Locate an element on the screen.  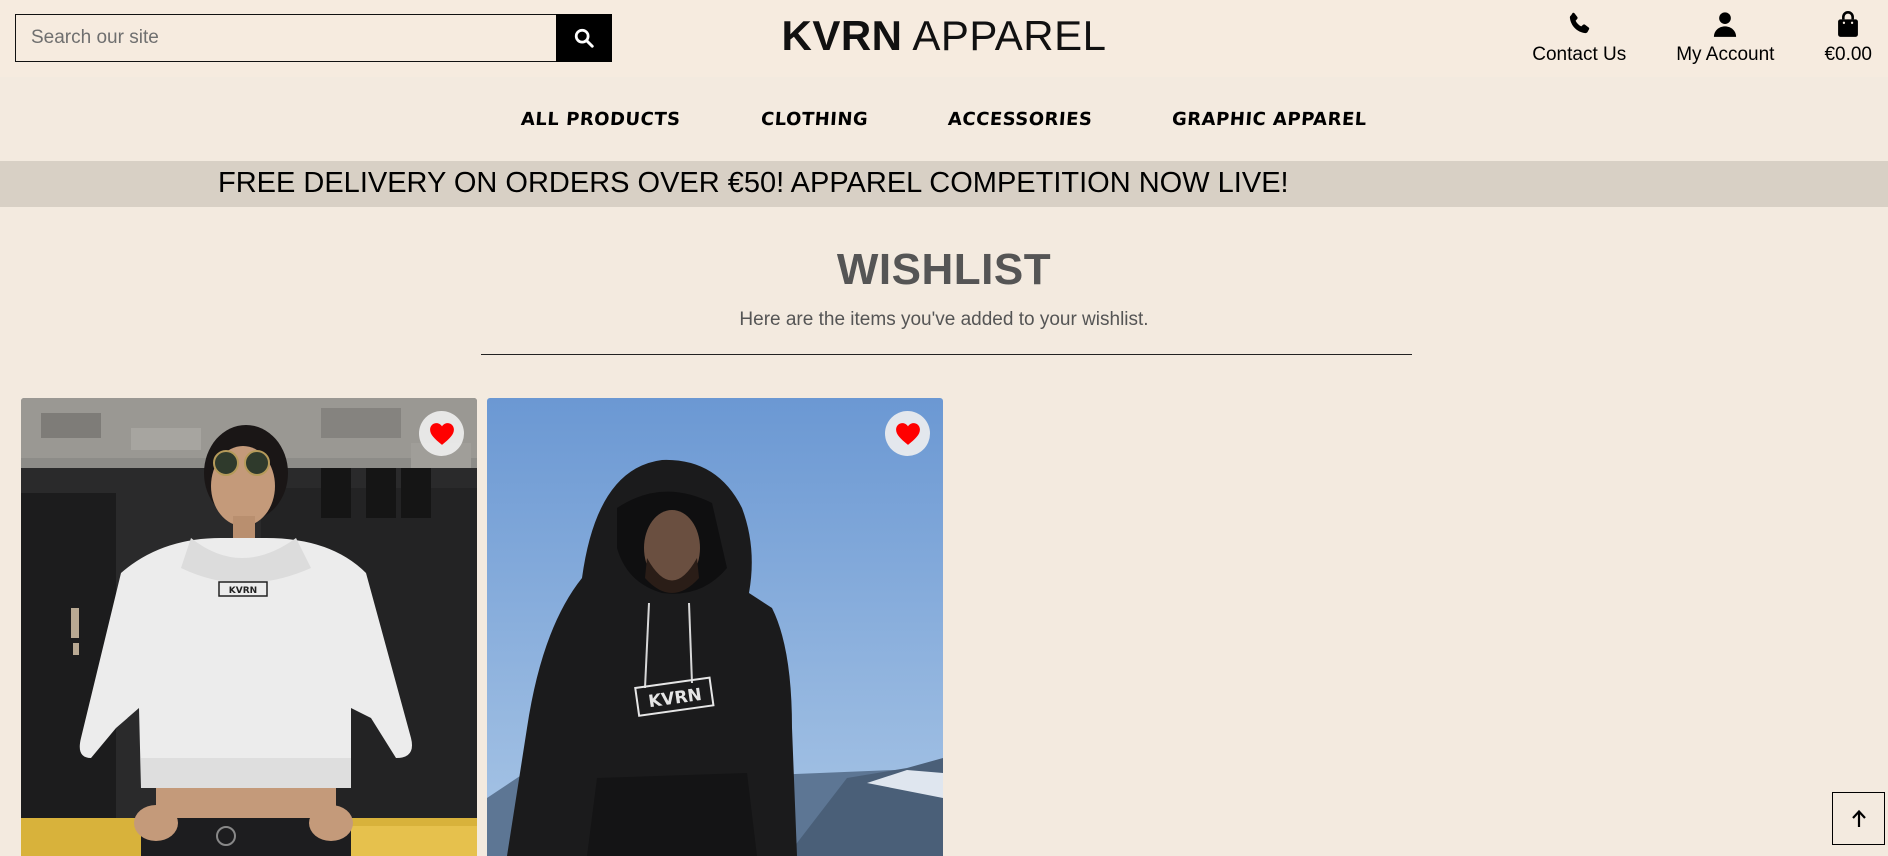
search-button is located at coordinates (584, 38).